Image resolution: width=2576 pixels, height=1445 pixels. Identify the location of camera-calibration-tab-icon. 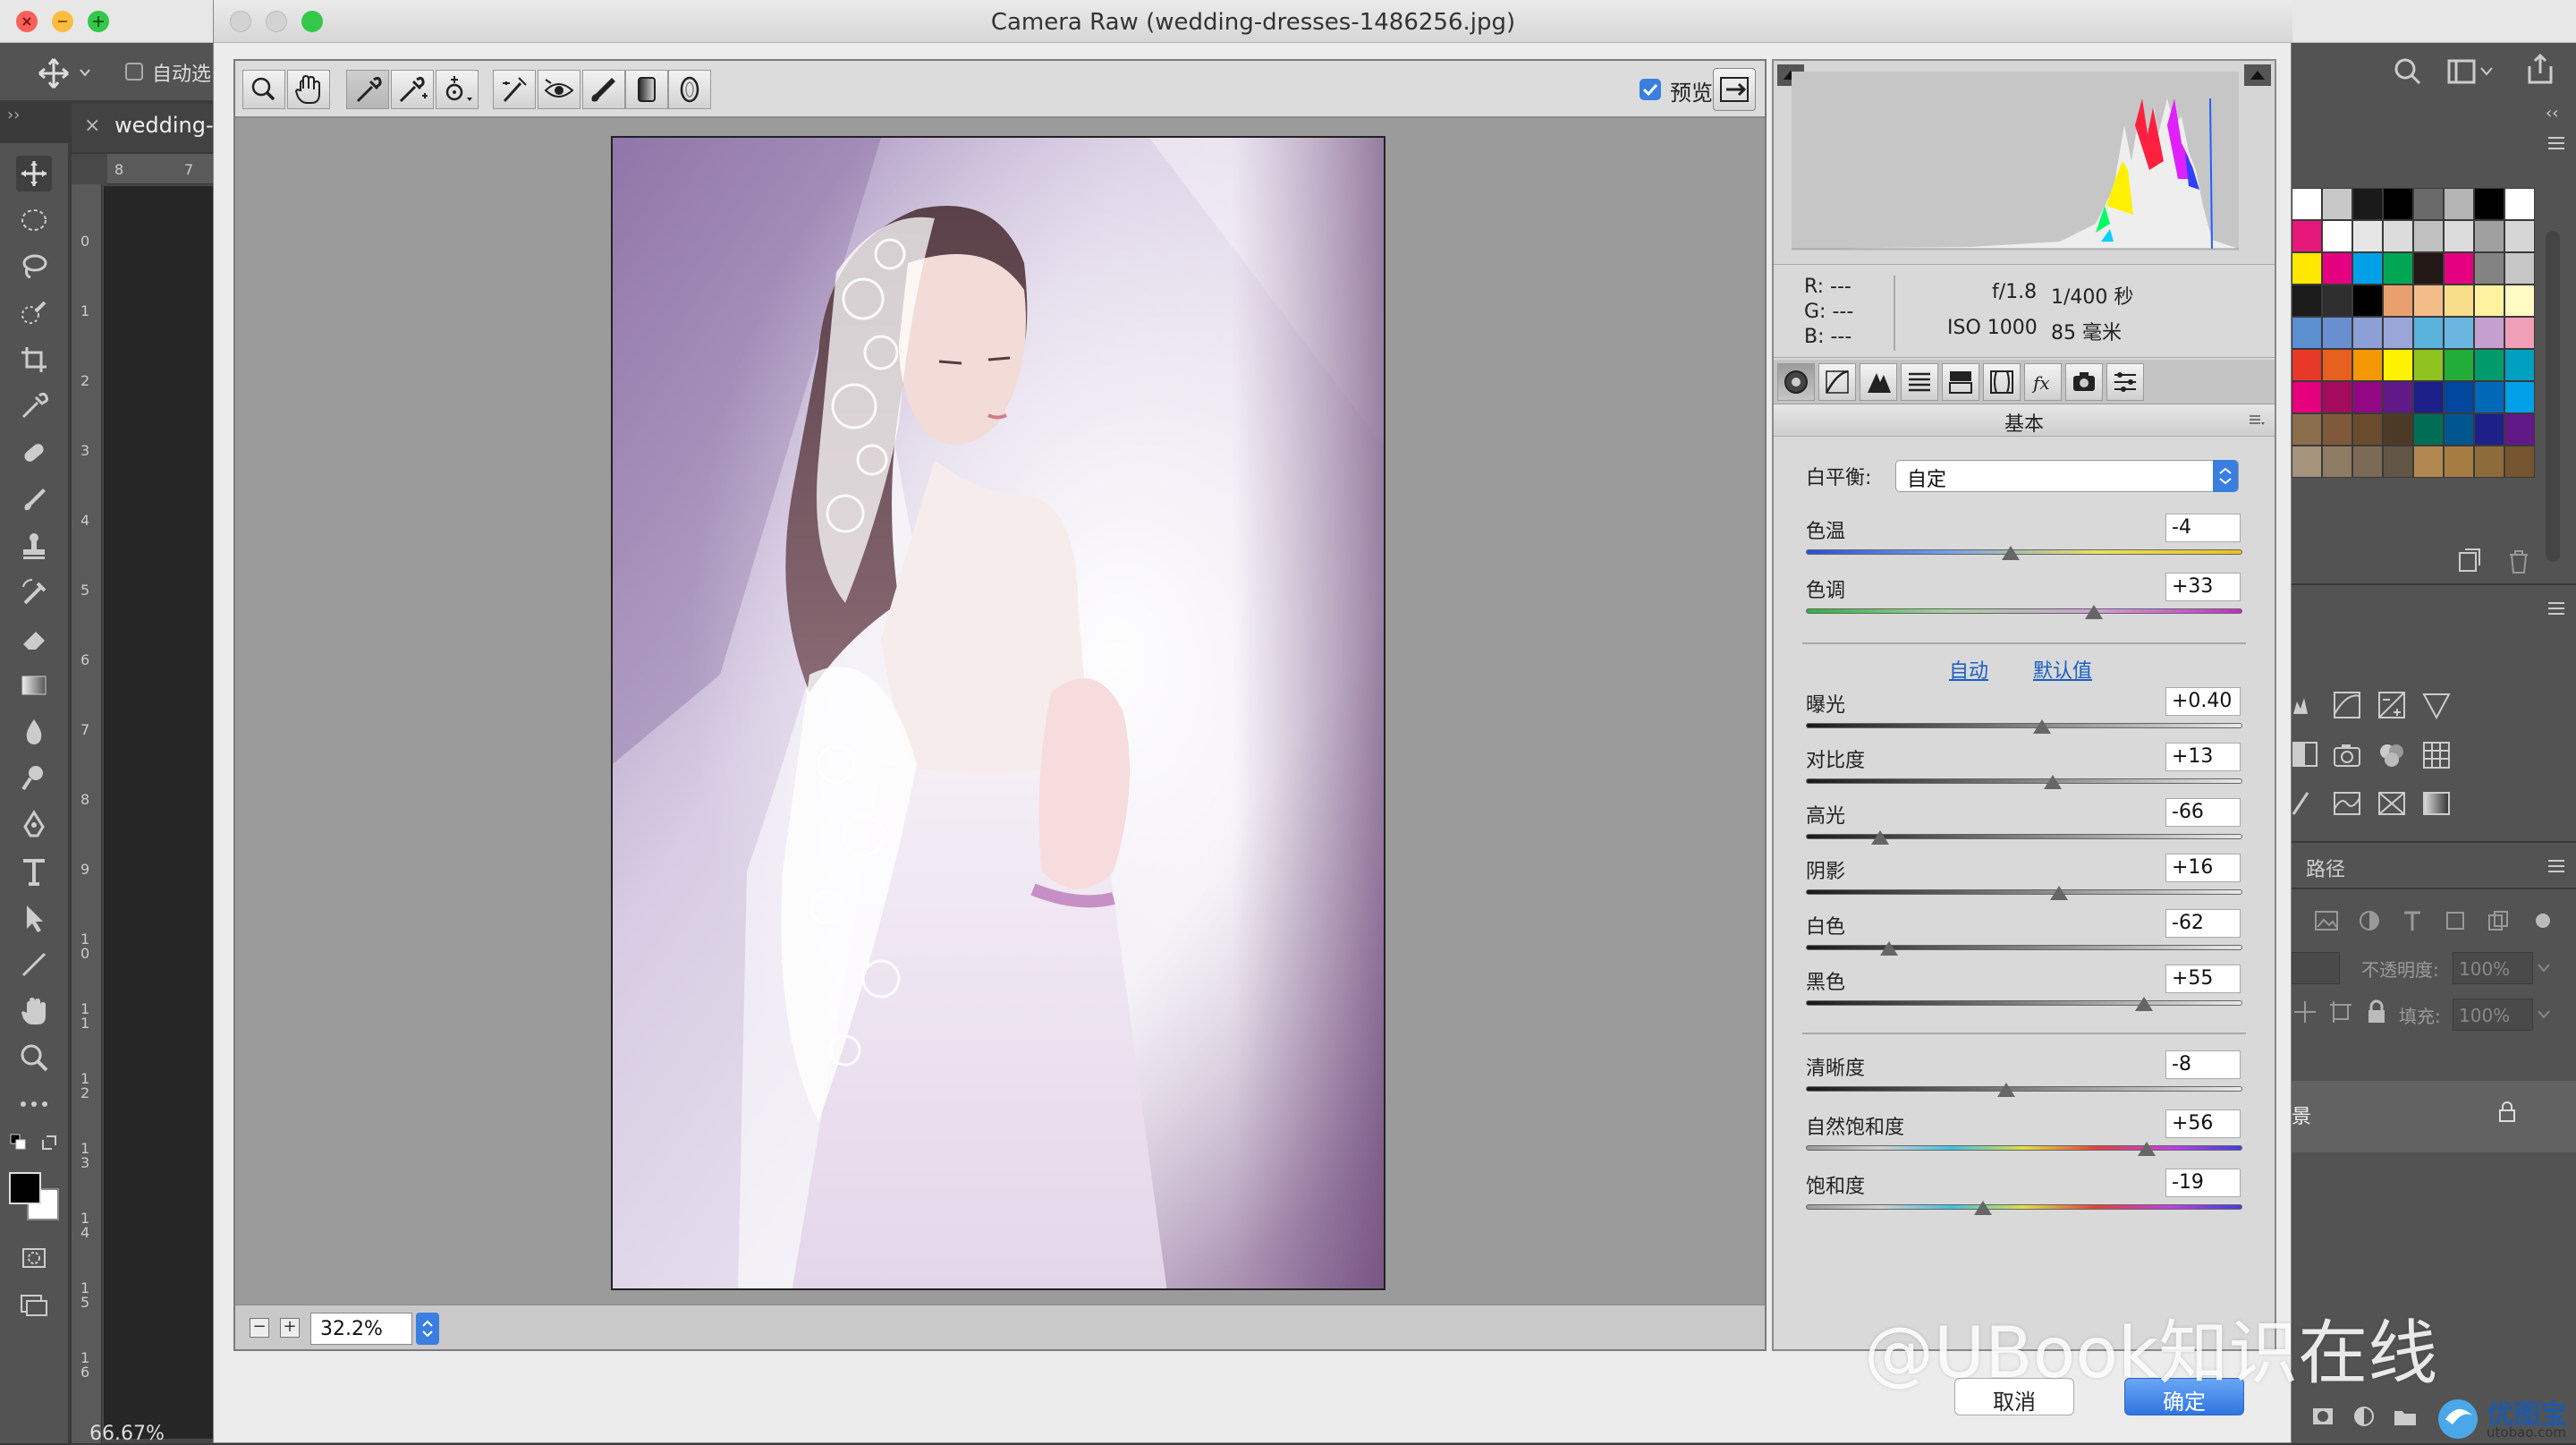
(2084, 382).